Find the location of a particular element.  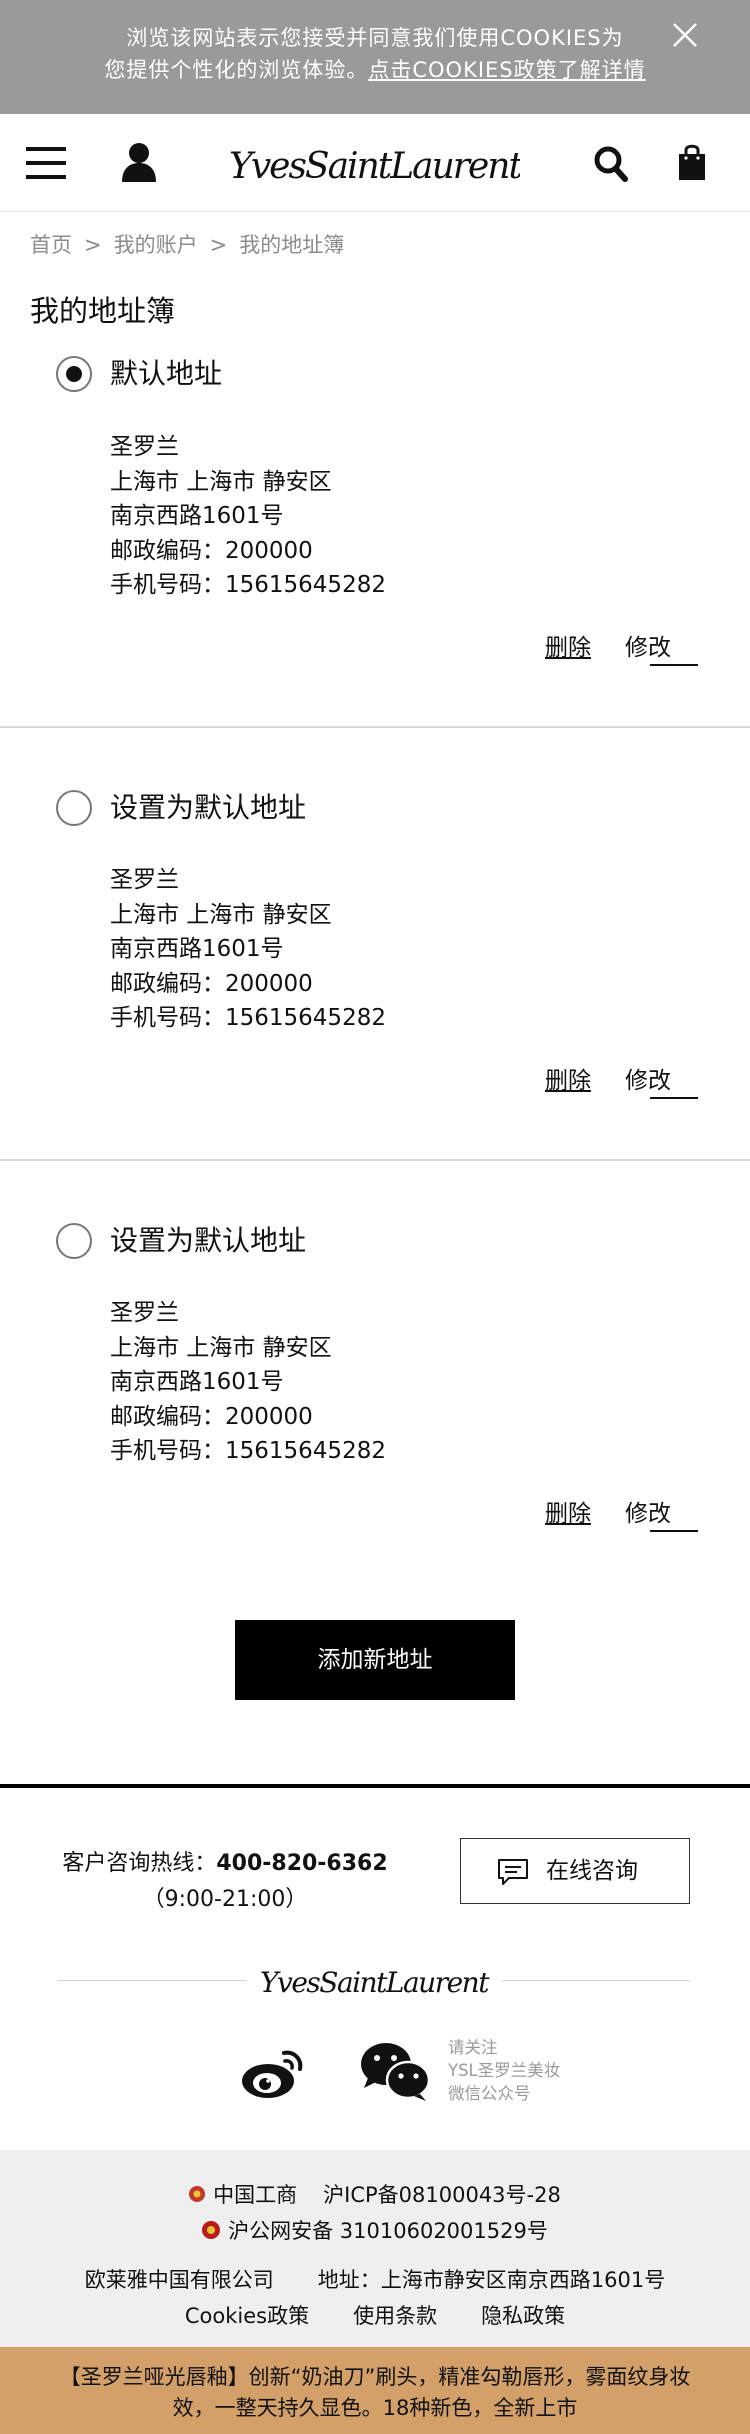

privacy-policy-link: 隐私政策 is located at coordinates (523, 2316).